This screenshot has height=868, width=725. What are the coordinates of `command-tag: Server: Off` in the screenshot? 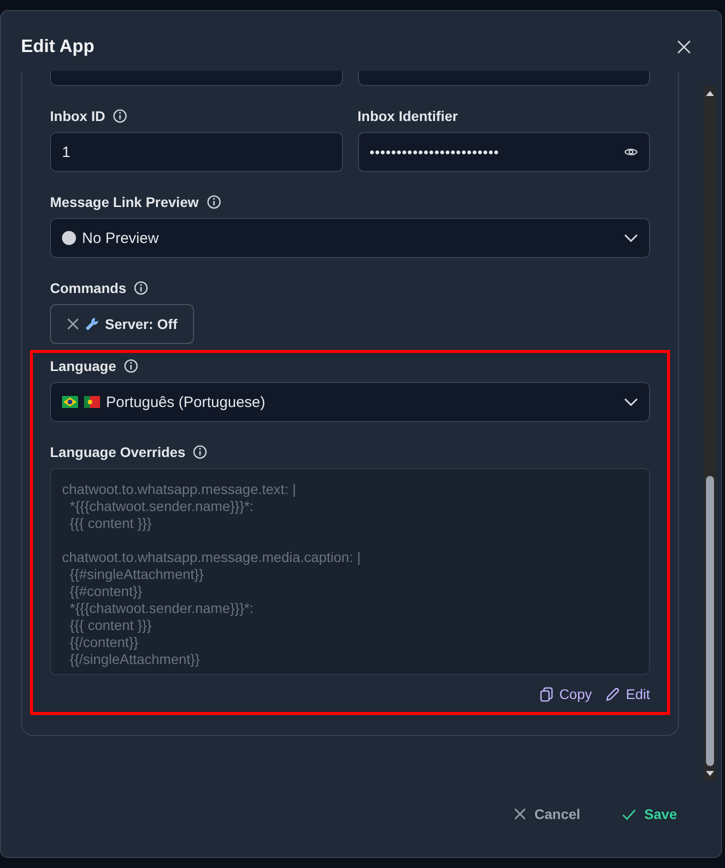 It's located at (122, 324).